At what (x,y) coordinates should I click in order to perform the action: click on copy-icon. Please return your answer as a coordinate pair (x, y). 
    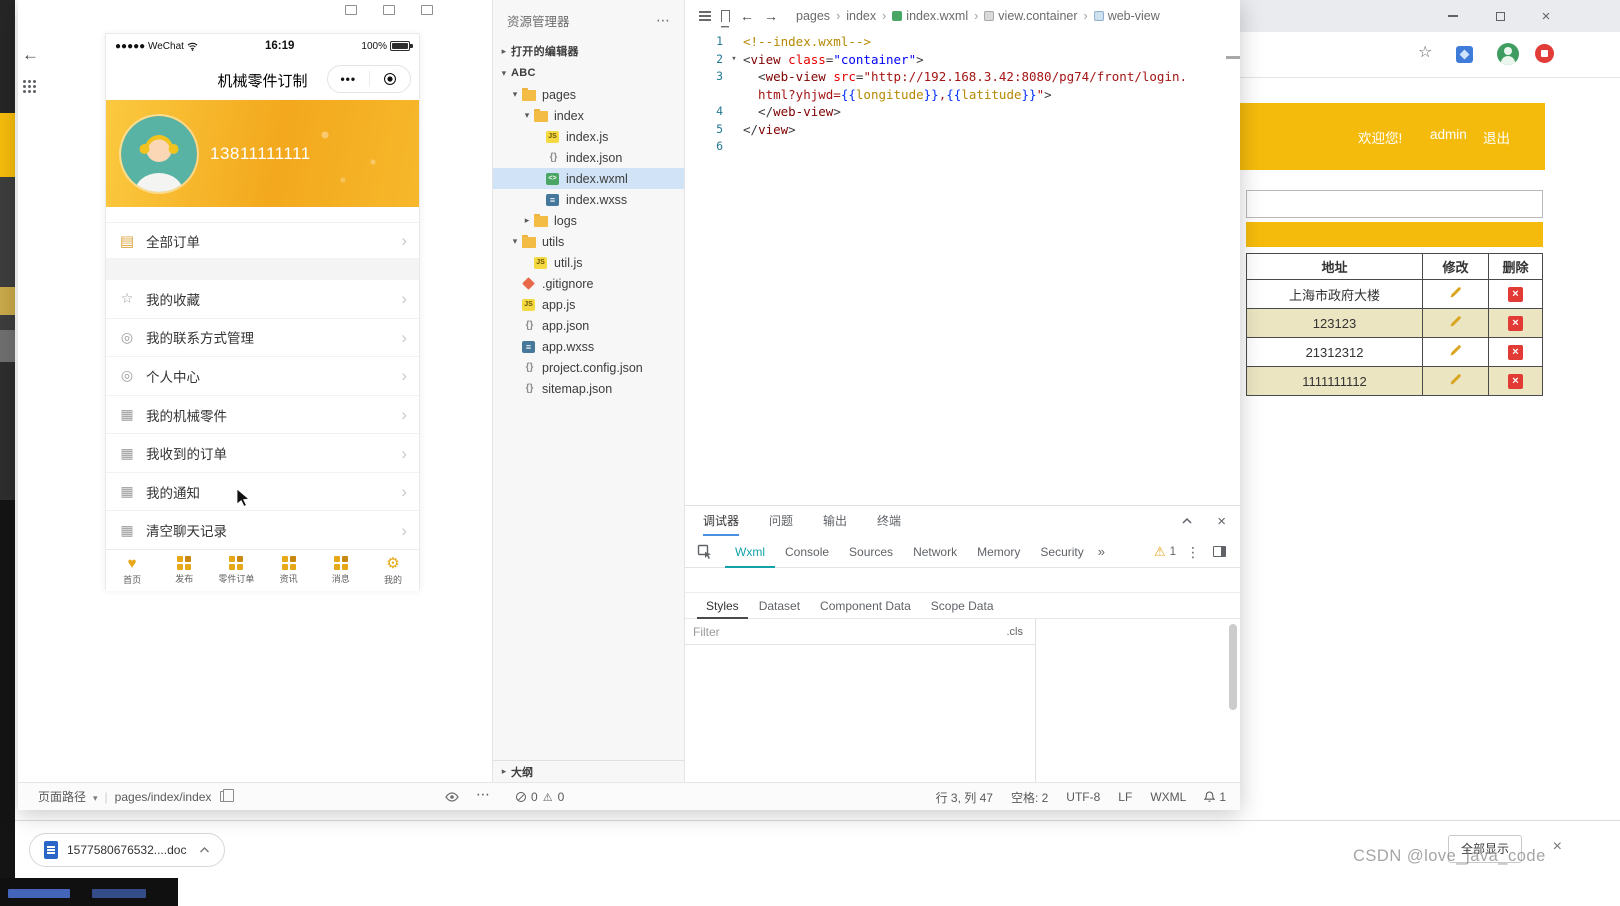
    Looking at the image, I should click on (227, 795).